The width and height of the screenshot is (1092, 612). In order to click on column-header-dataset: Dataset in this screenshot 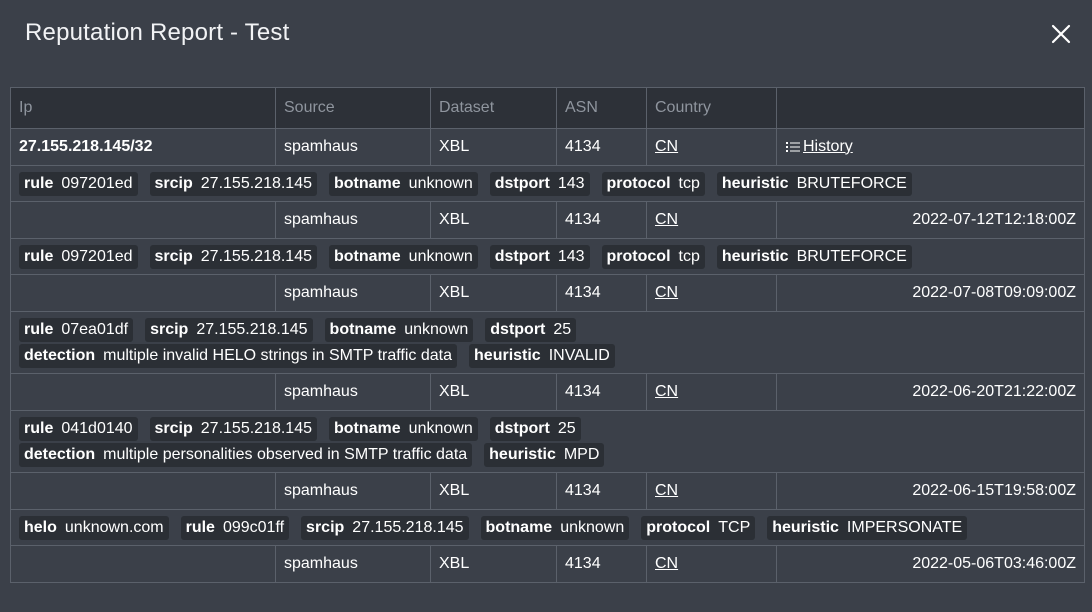, I will do `click(493, 108)`.